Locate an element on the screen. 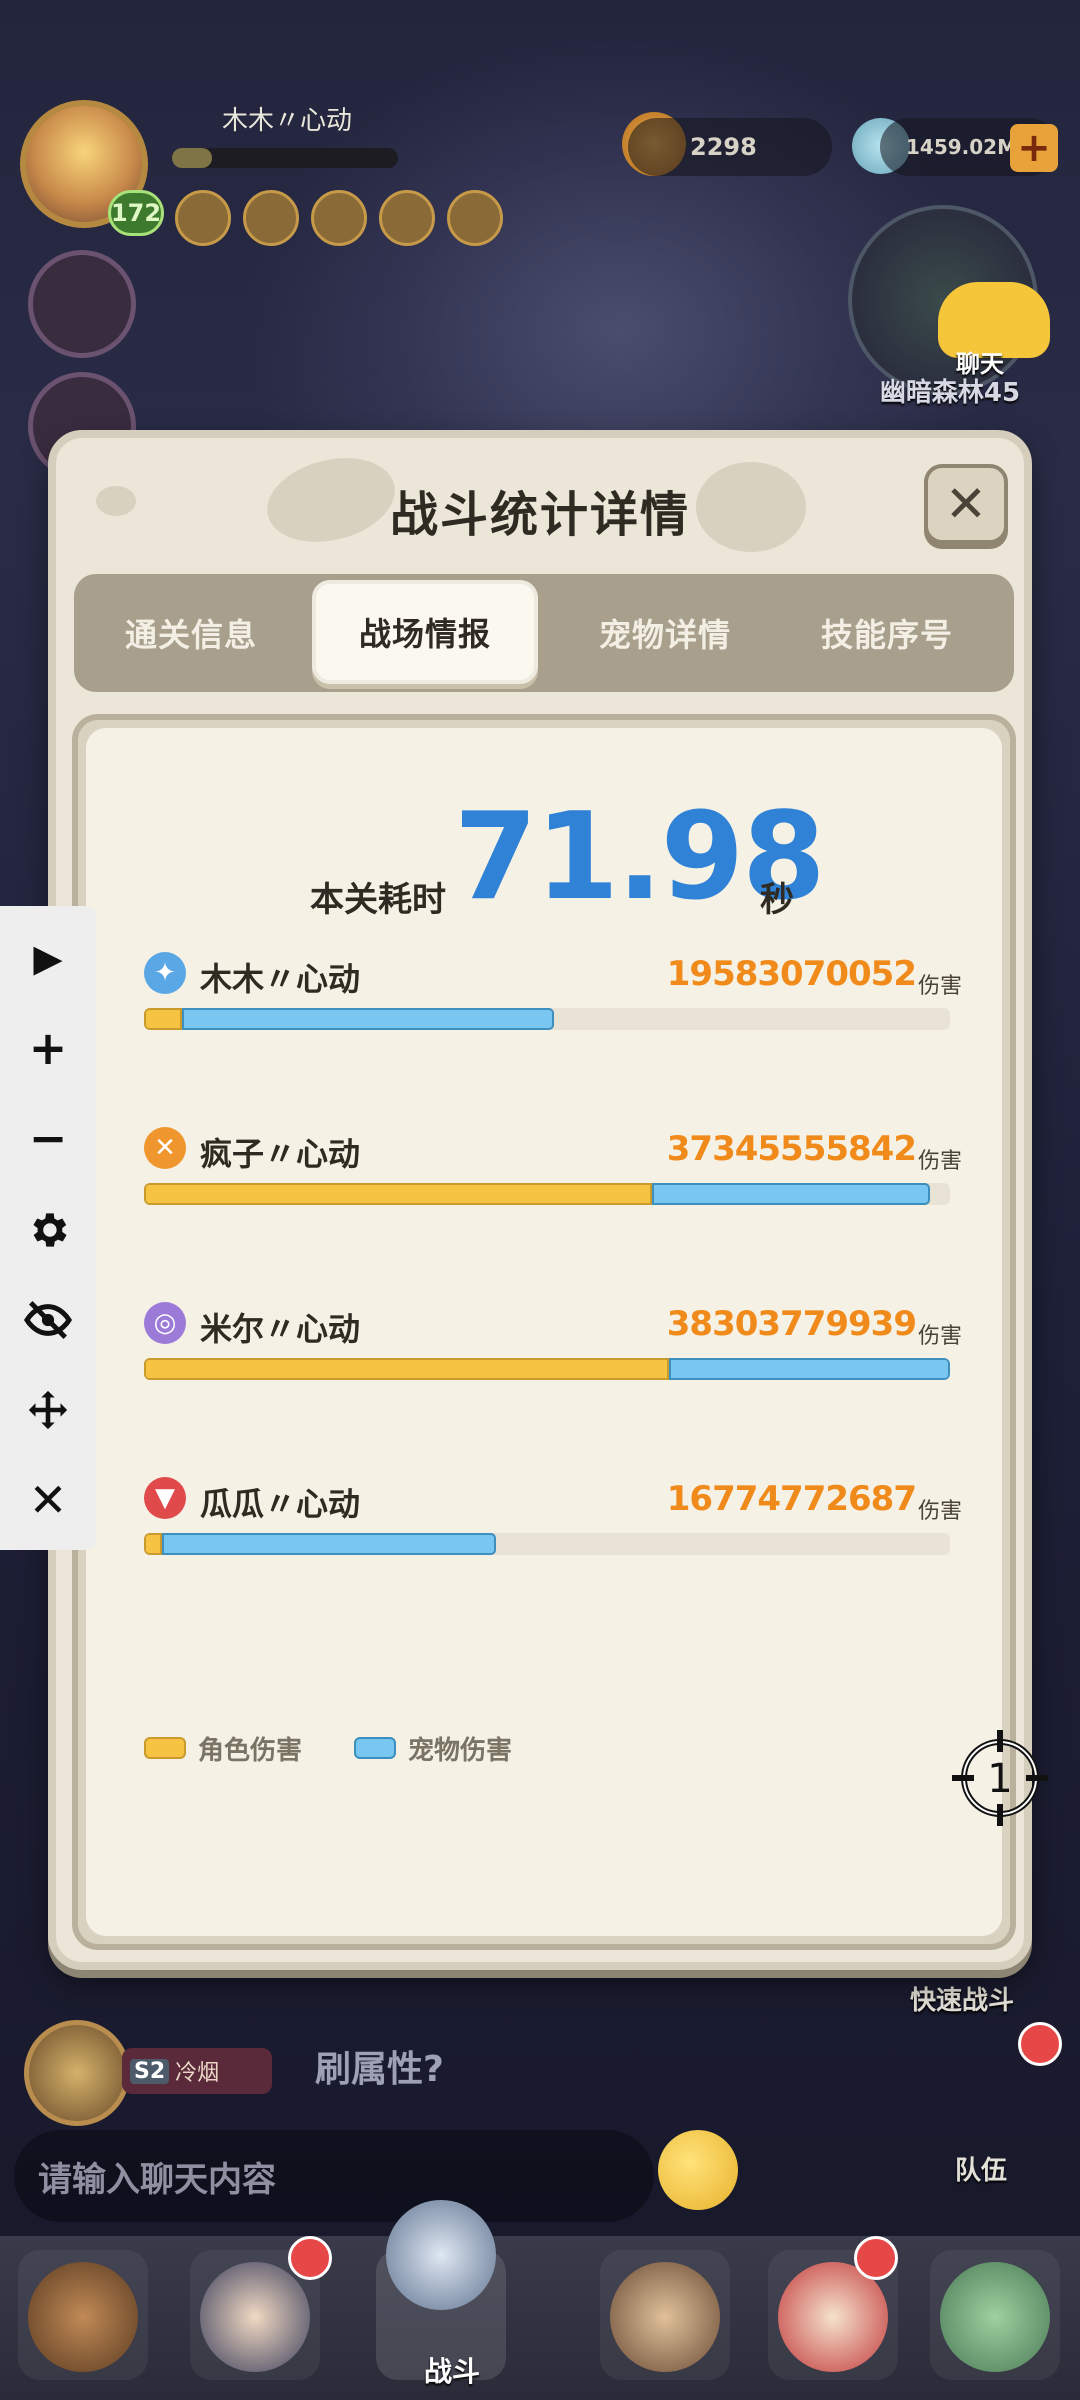  chat-input: 请输入聊天内容 is located at coordinates (334, 2176).